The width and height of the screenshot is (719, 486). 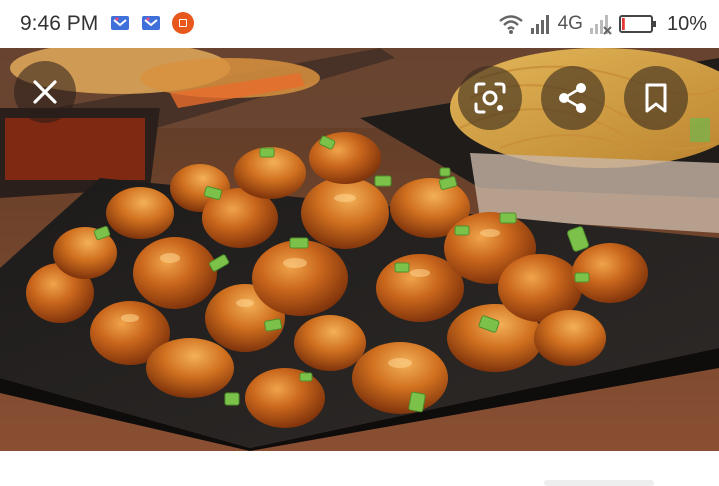 What do you see at coordinates (686, 23) in the screenshot?
I see `battery-percent: 10%` at bounding box center [686, 23].